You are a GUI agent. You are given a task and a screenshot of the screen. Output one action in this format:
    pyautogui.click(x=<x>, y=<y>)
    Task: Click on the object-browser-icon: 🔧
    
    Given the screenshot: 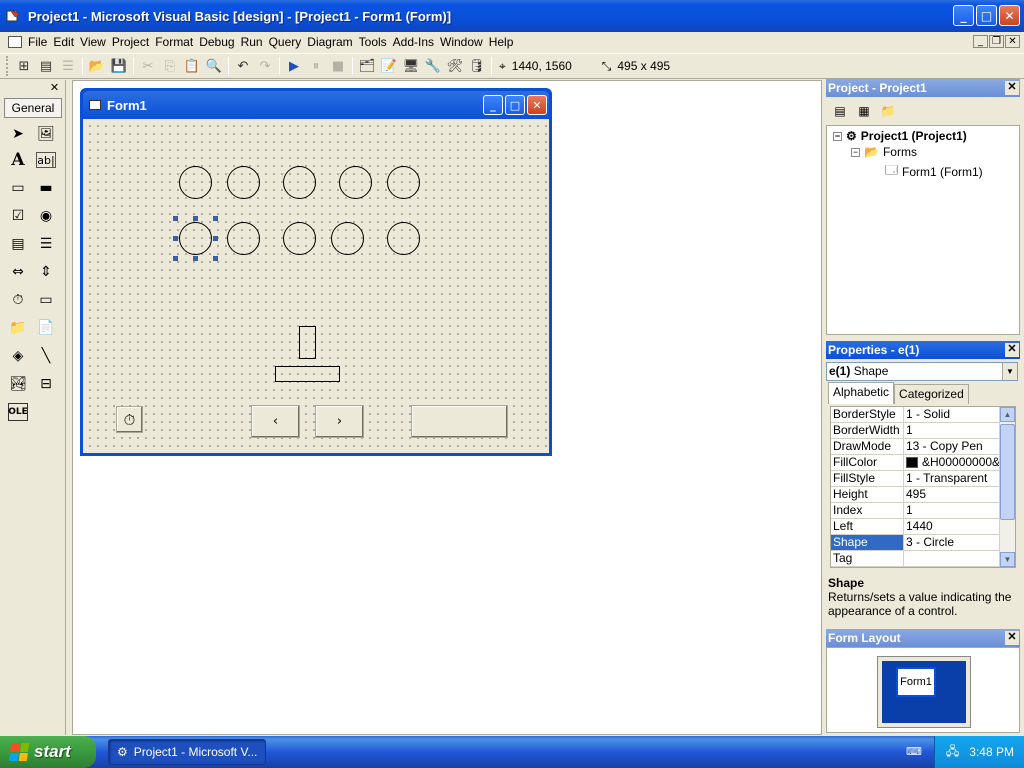 What is the action you would take?
    pyautogui.click(x=433, y=66)
    